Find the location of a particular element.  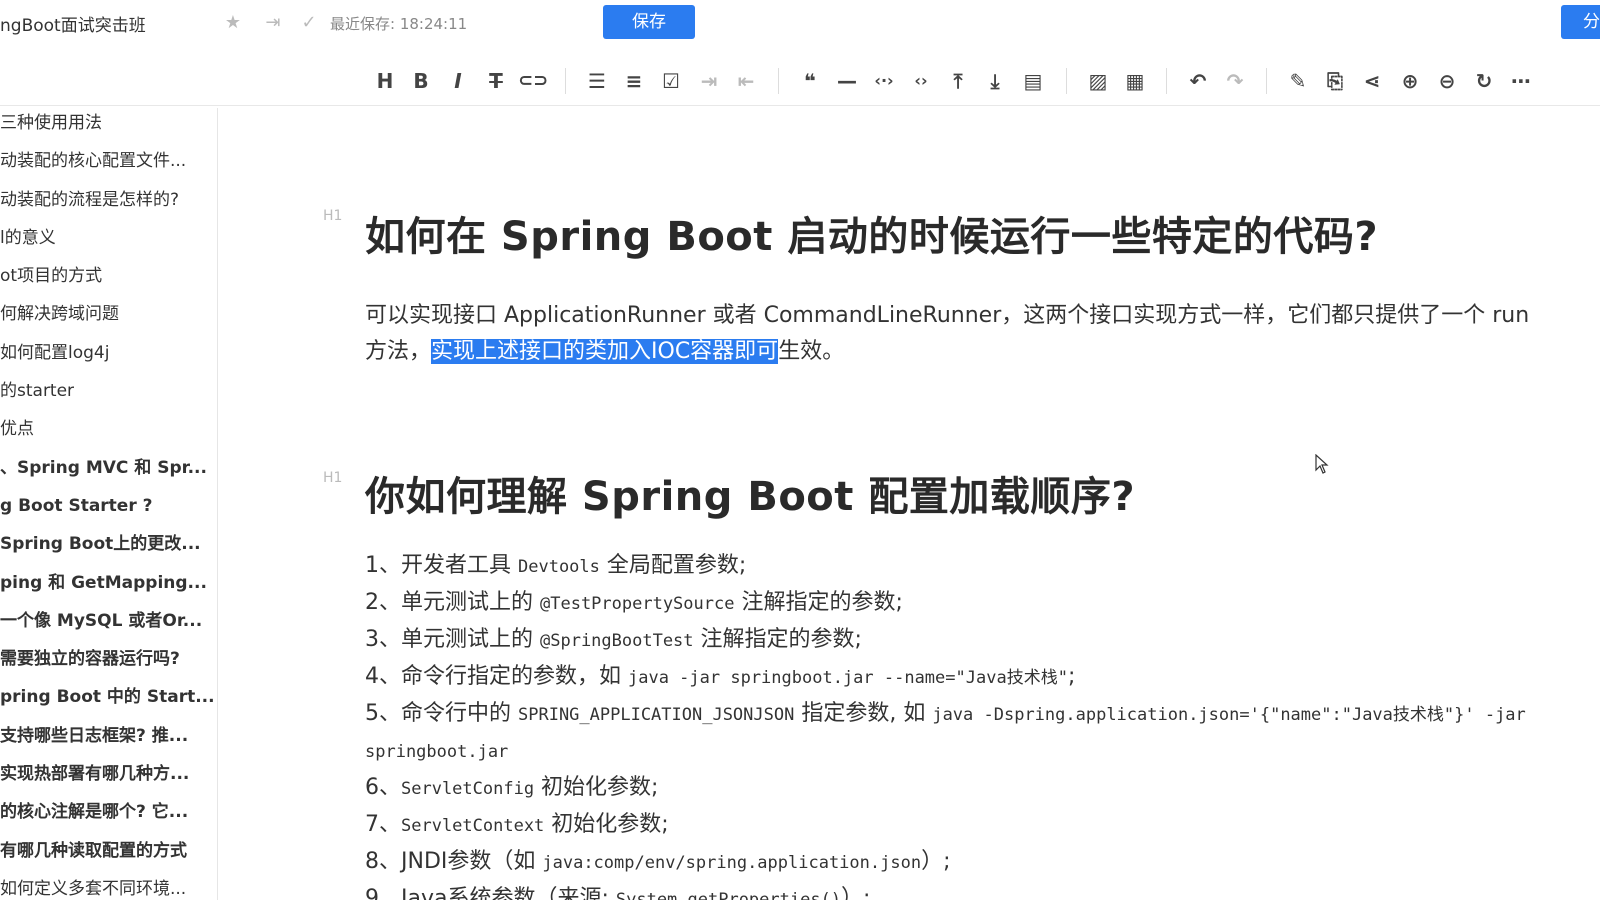

list-item-text: 4、命令行指定的参数，如 is located at coordinates (496, 676).